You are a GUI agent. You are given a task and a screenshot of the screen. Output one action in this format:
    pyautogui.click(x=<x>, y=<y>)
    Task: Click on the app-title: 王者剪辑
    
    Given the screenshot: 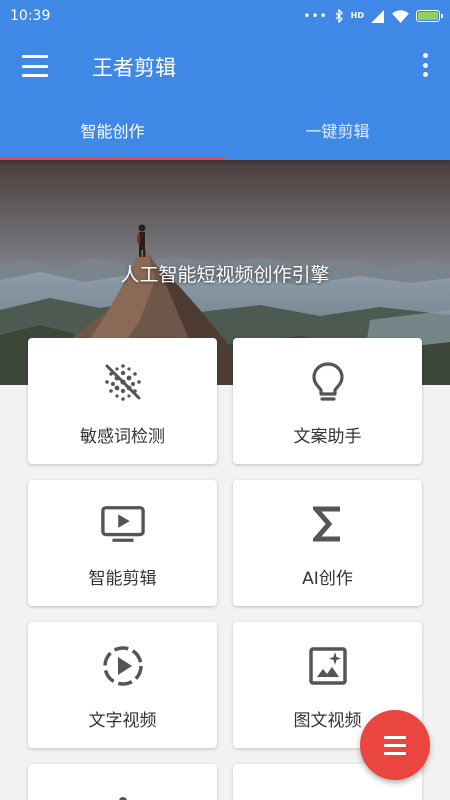 What is the action you would take?
    pyautogui.click(x=134, y=68)
    